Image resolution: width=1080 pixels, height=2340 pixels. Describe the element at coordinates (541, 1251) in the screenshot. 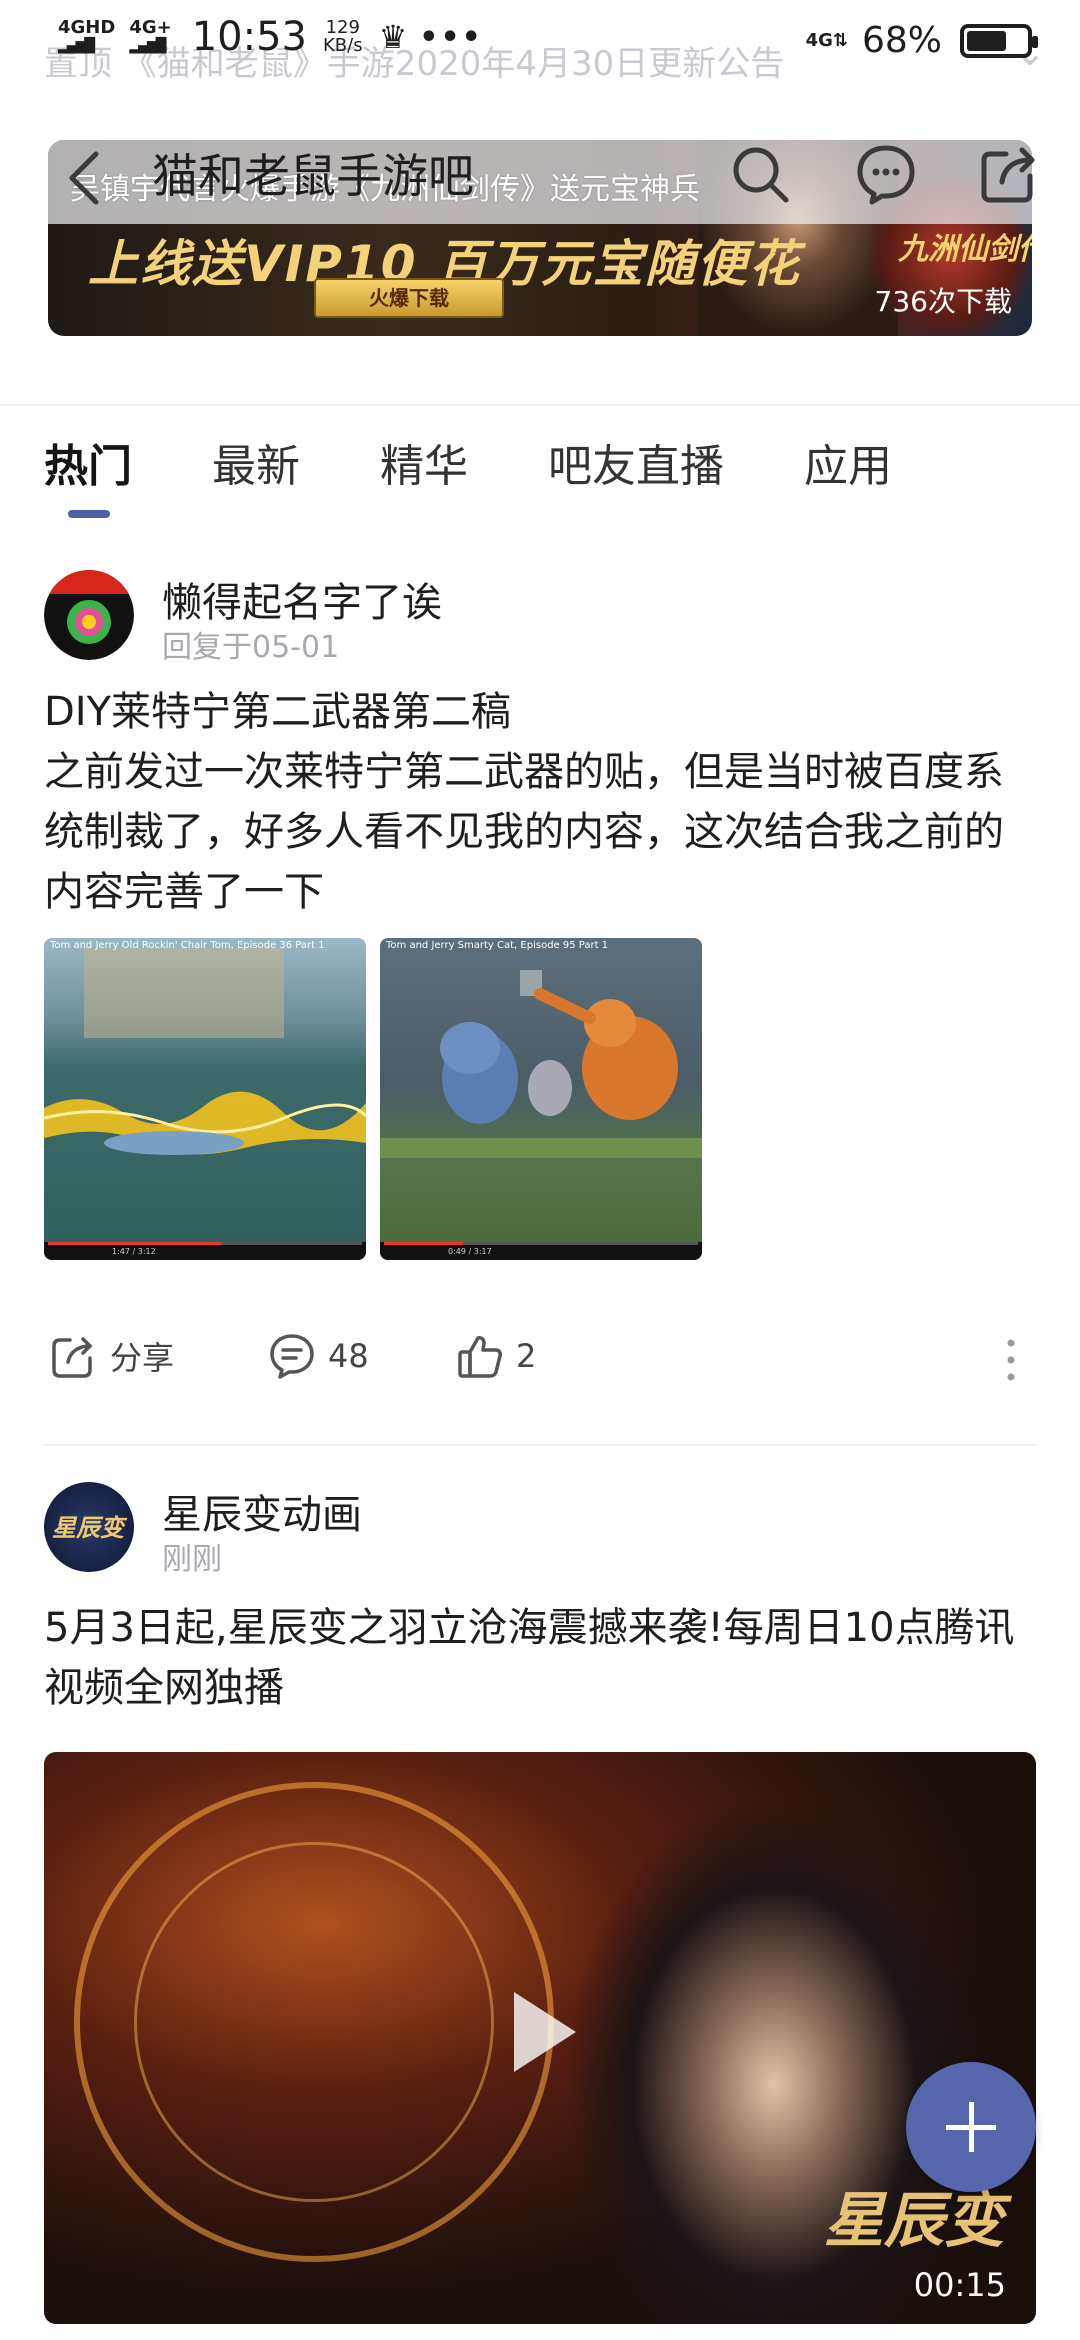

I see `video-controls: 0:49 / 3:17` at that location.